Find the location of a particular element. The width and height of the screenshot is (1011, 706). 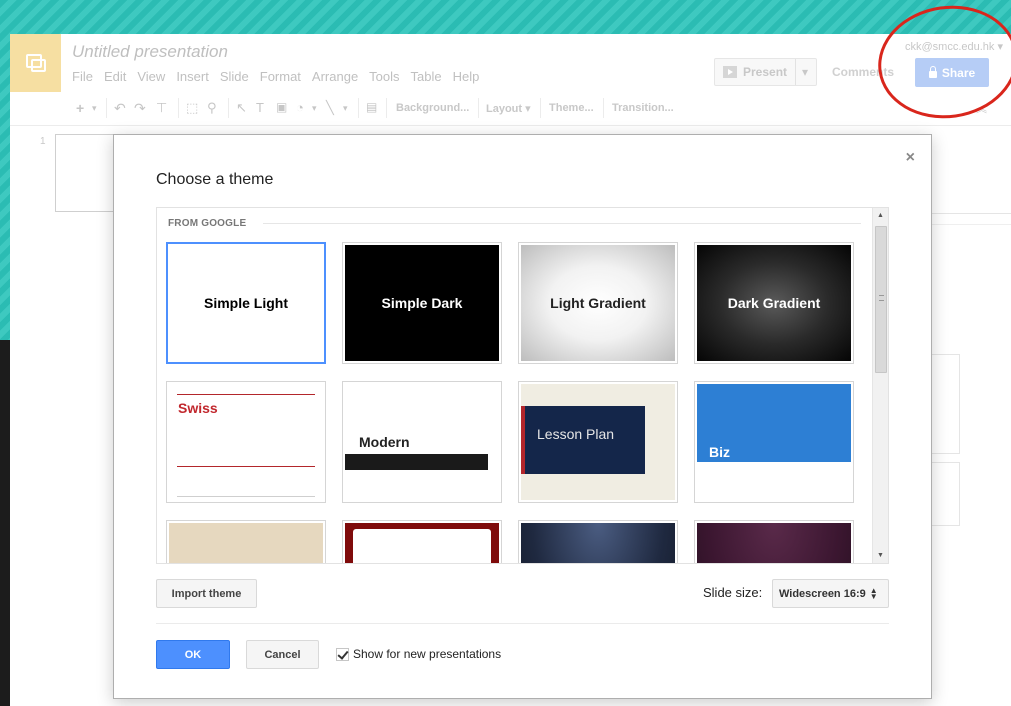

image-icon: ▣ is located at coordinates (281, 107).